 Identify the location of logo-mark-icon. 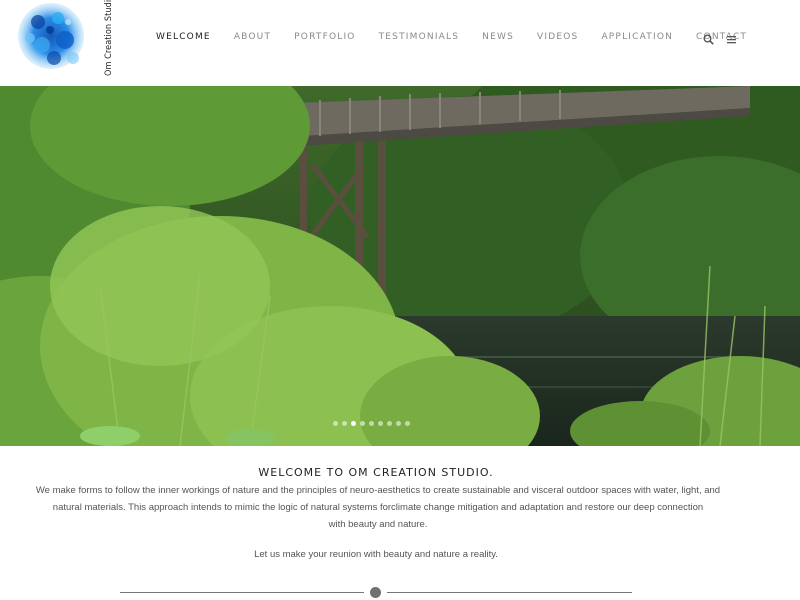
(51, 36).